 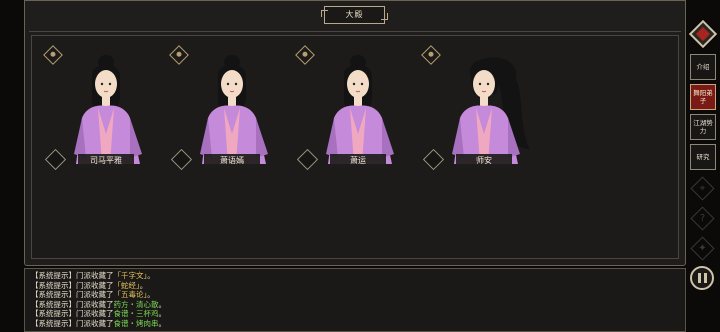 I want to click on disciple-name: 师安, so click(x=484, y=161).